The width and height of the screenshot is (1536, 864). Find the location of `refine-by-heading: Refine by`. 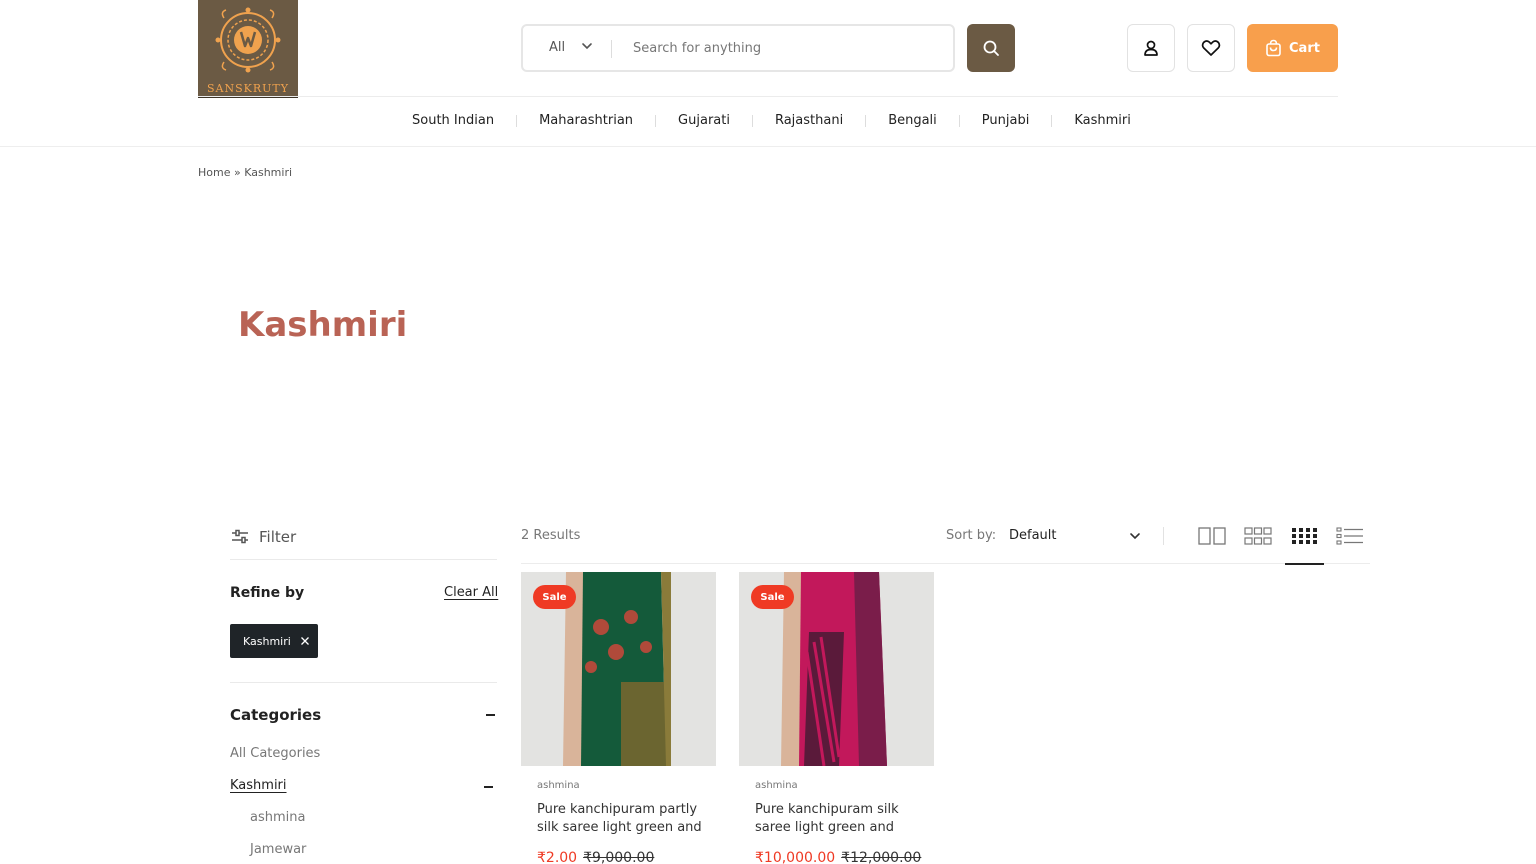

refine-by-heading: Refine by is located at coordinates (267, 593).